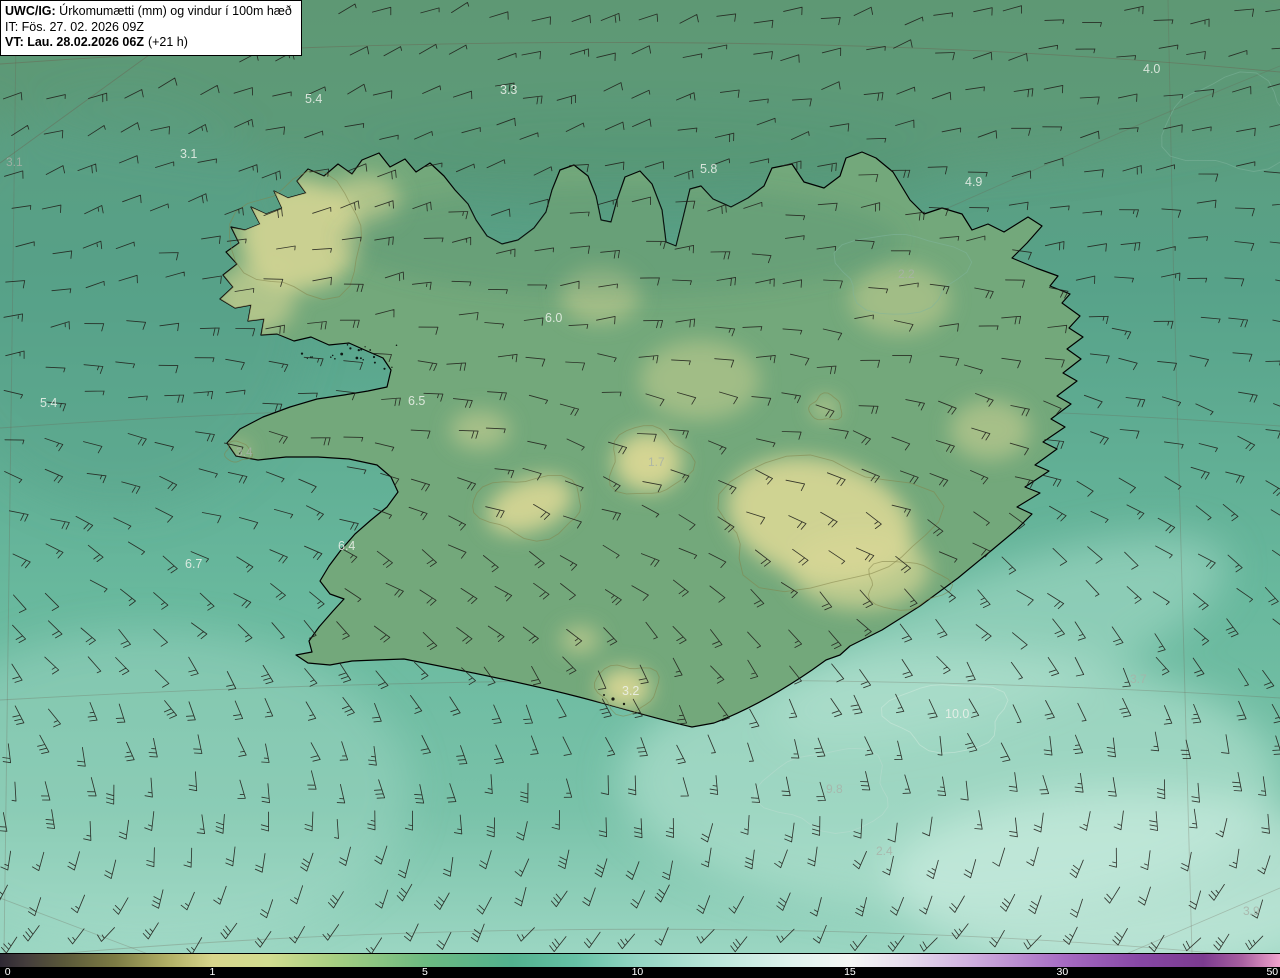 The width and height of the screenshot is (1280, 978). Describe the element at coordinates (74, 42) in the screenshot. I see `valid-time: VT: Lau. 28.02.2026 06Z` at that location.